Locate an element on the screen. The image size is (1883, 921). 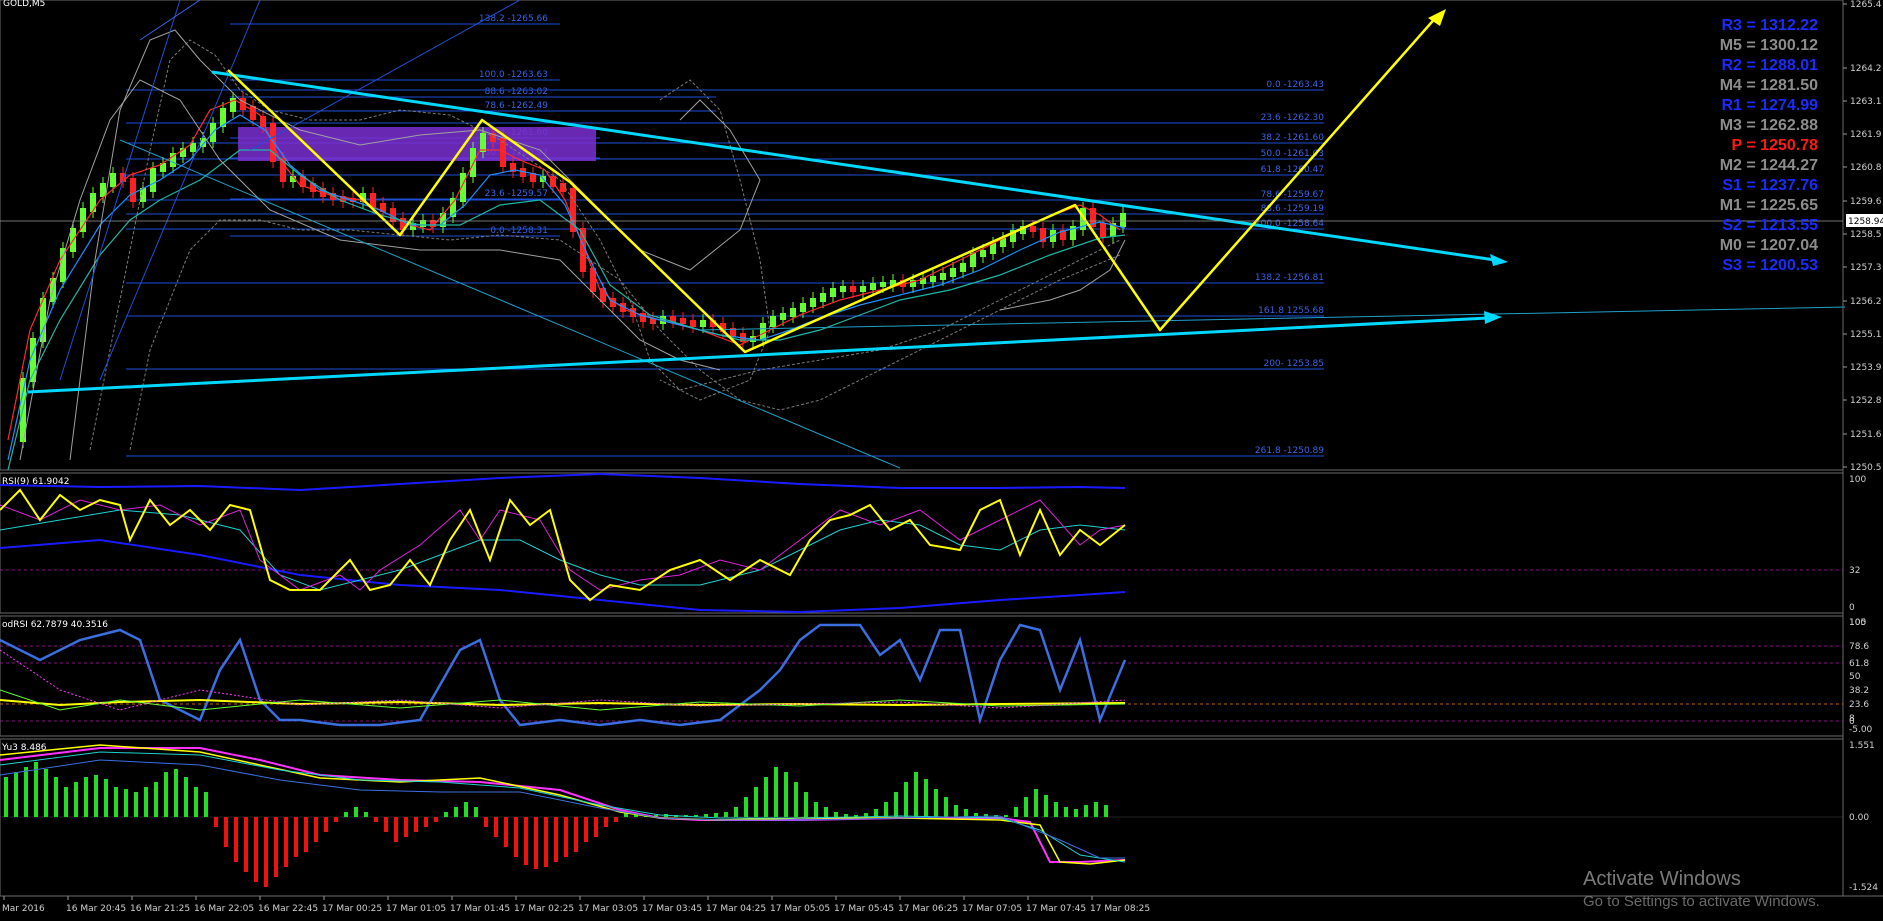
time-tick: 17 Mar 08:25 is located at coordinates (1120, 909).